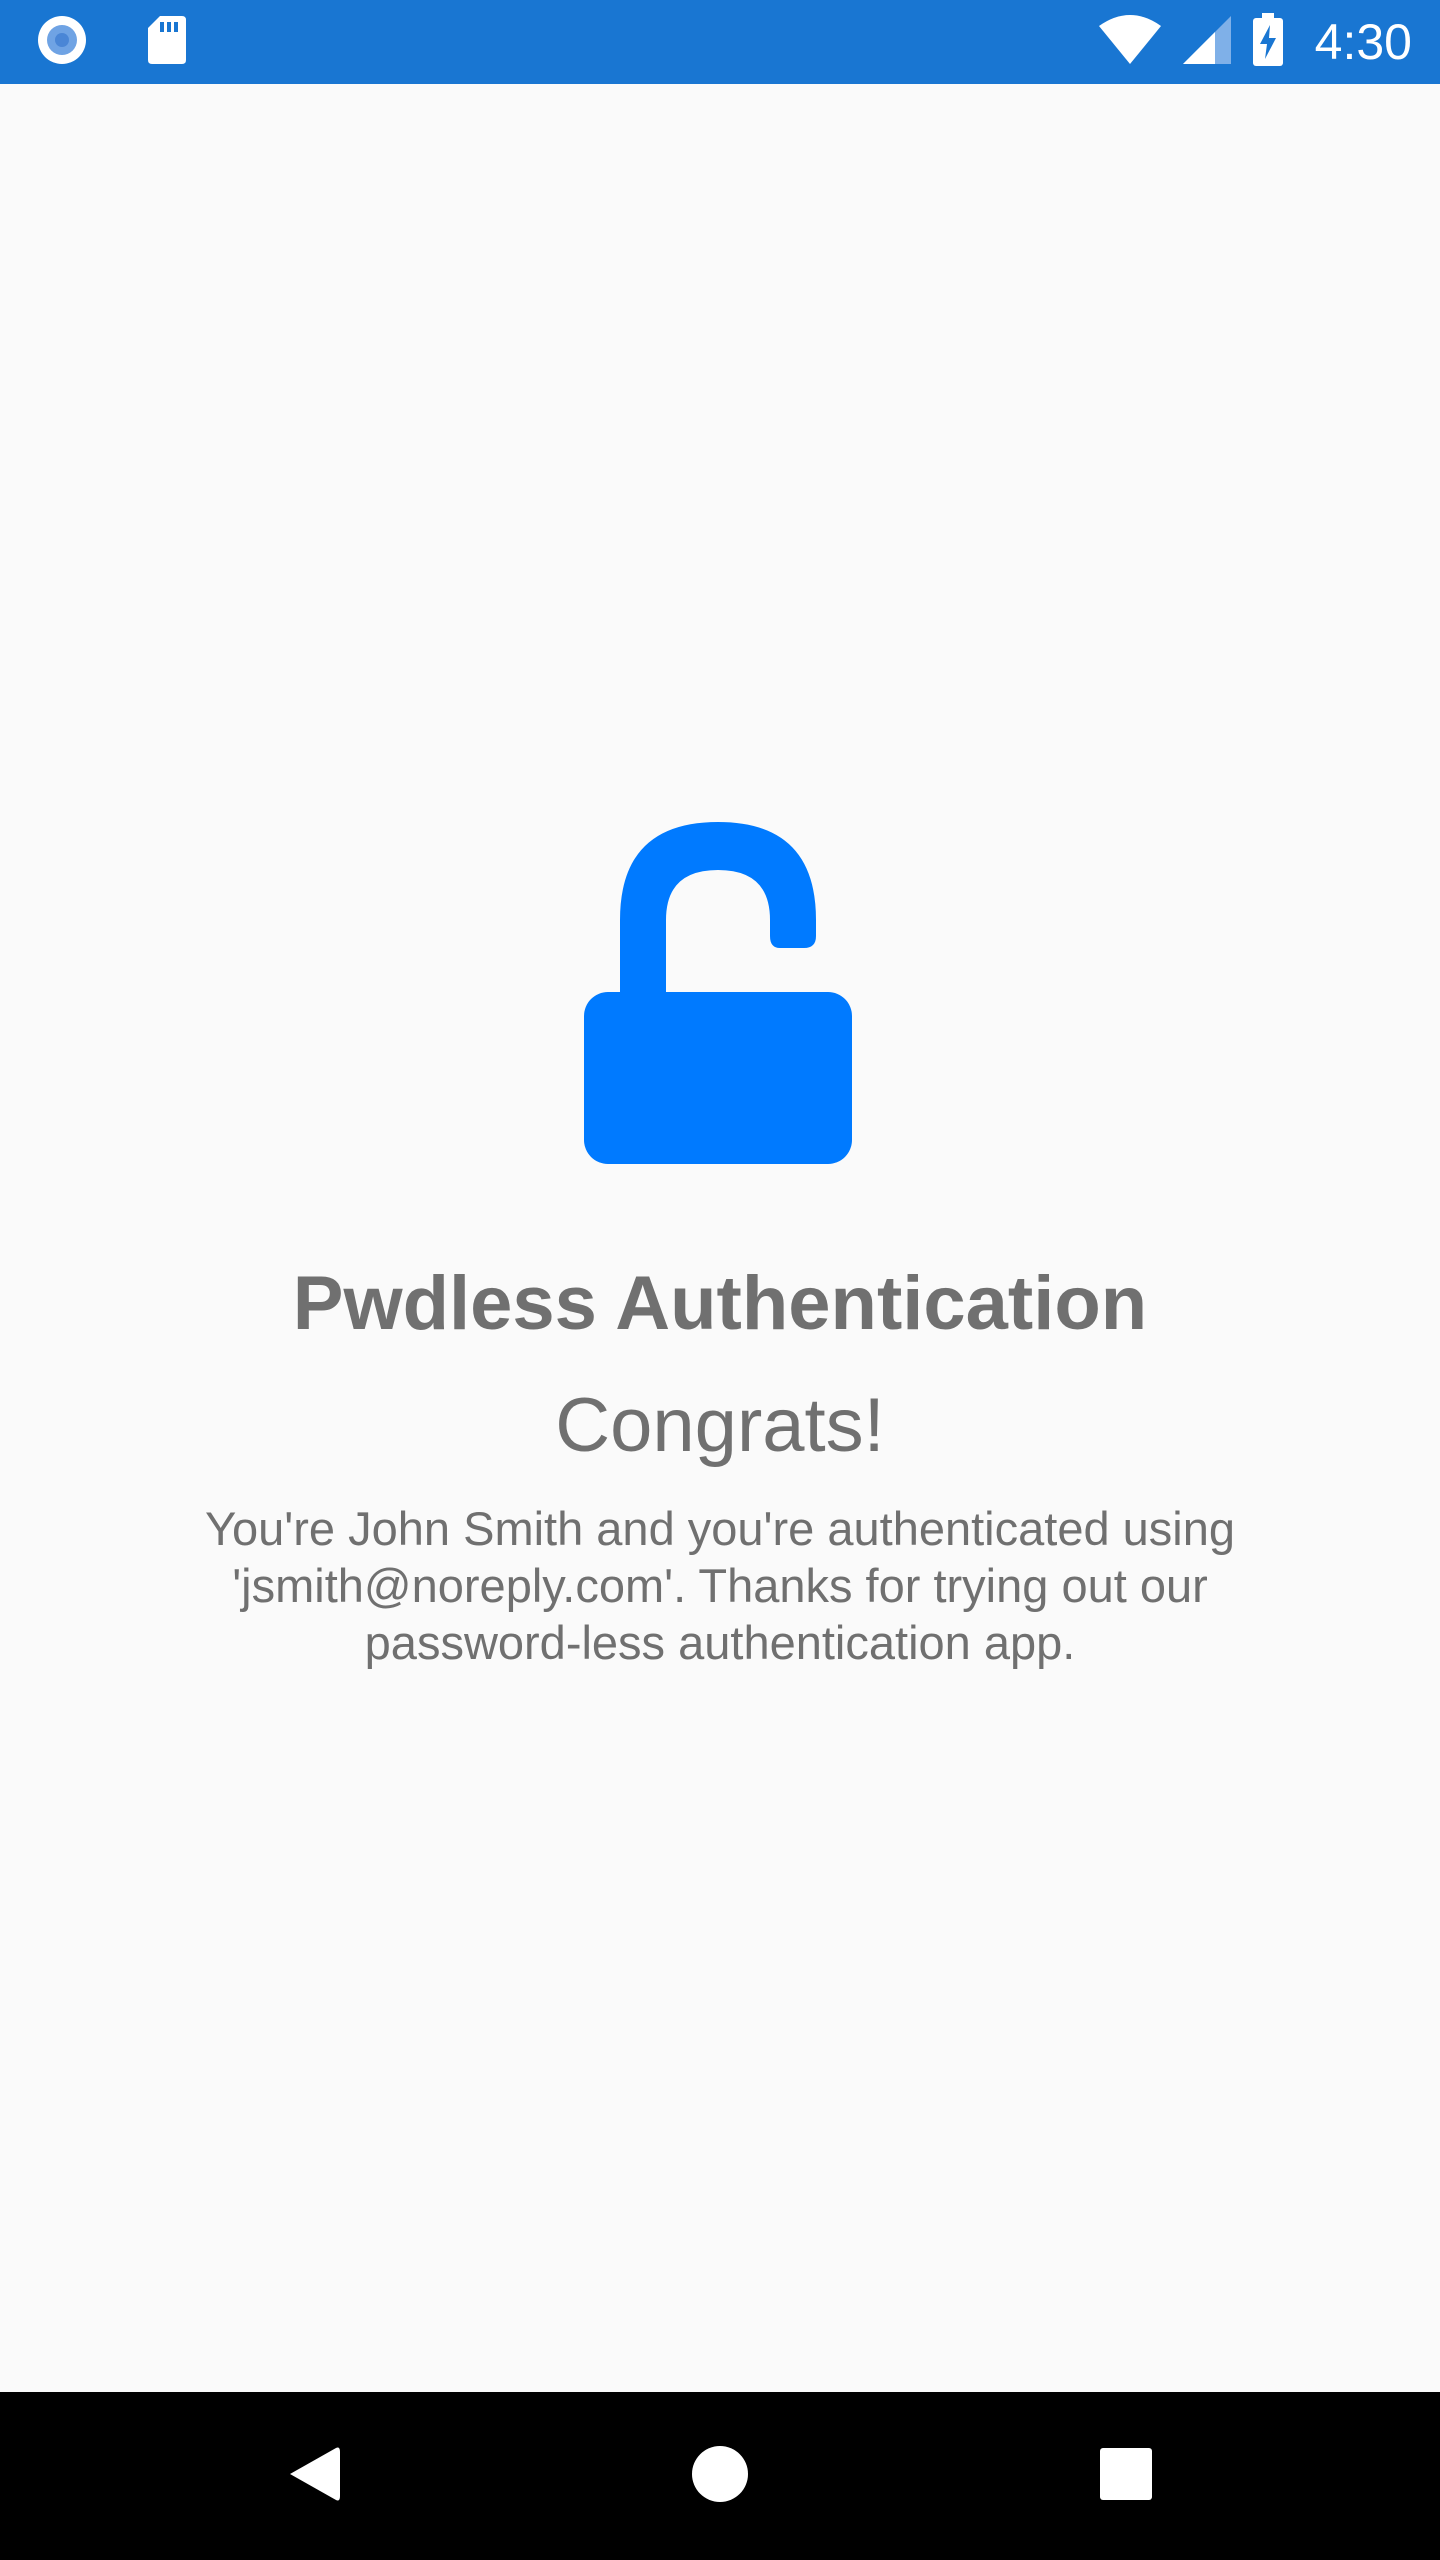  Describe the element at coordinates (720, 1425) in the screenshot. I see `congrats-heading: Congrats!` at that location.